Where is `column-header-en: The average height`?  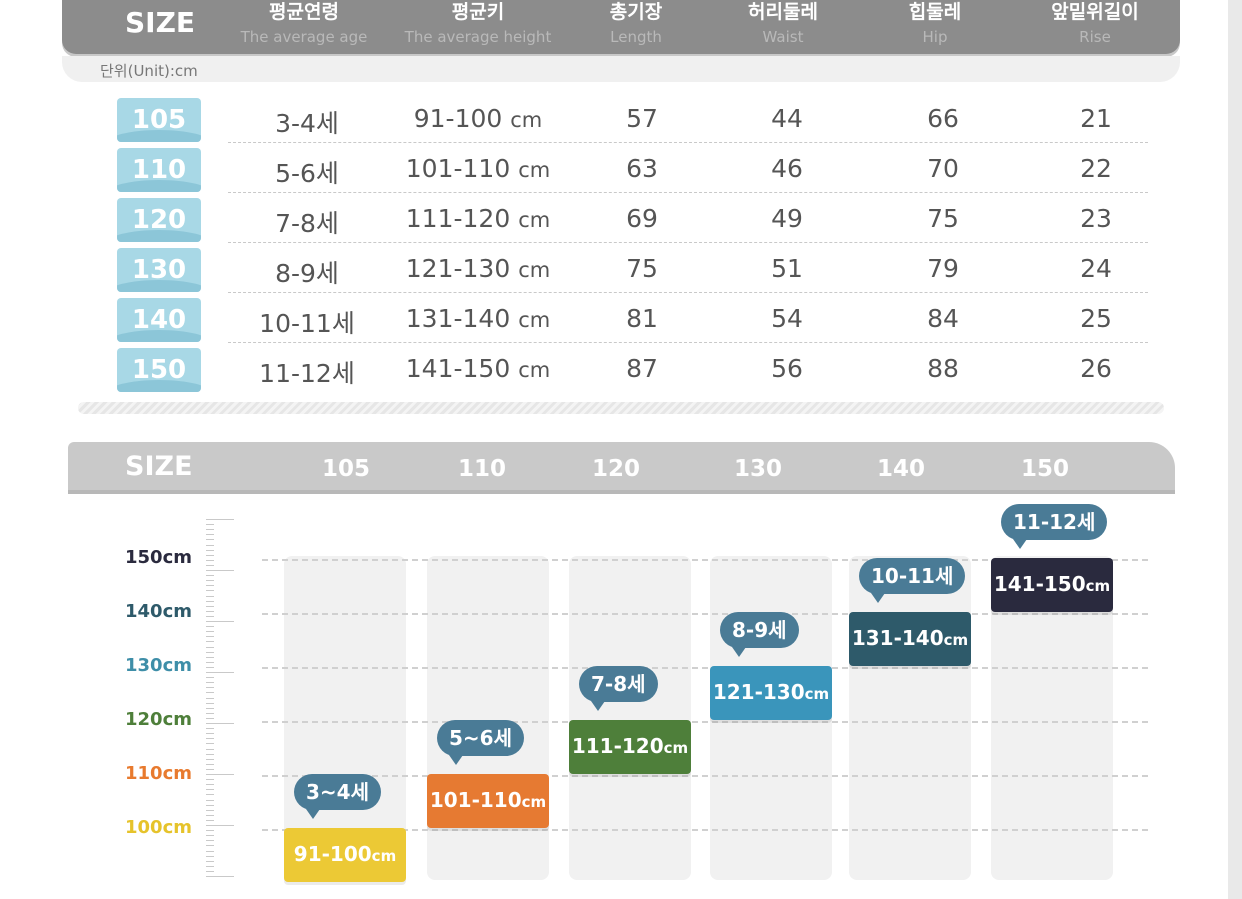 column-header-en: The average height is located at coordinates (478, 37).